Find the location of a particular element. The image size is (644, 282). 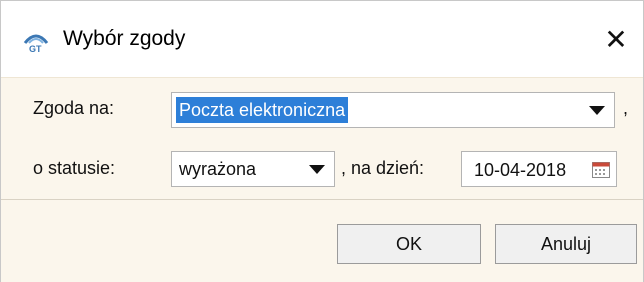

date-label: , na dzień: is located at coordinates (383, 168).